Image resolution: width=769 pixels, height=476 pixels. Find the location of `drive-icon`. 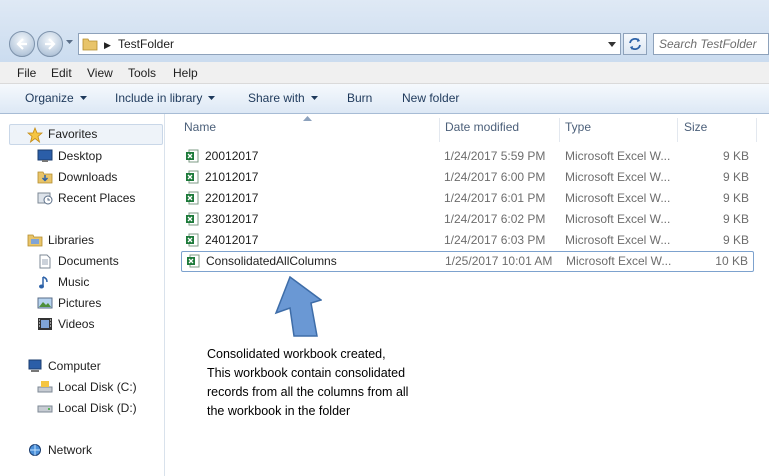

drive-icon is located at coordinates (45, 409).